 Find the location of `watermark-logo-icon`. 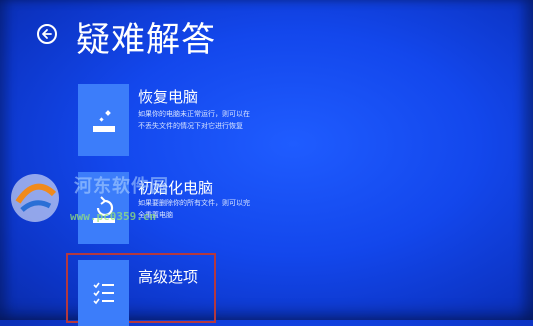

watermark-logo-icon is located at coordinates (35, 198).